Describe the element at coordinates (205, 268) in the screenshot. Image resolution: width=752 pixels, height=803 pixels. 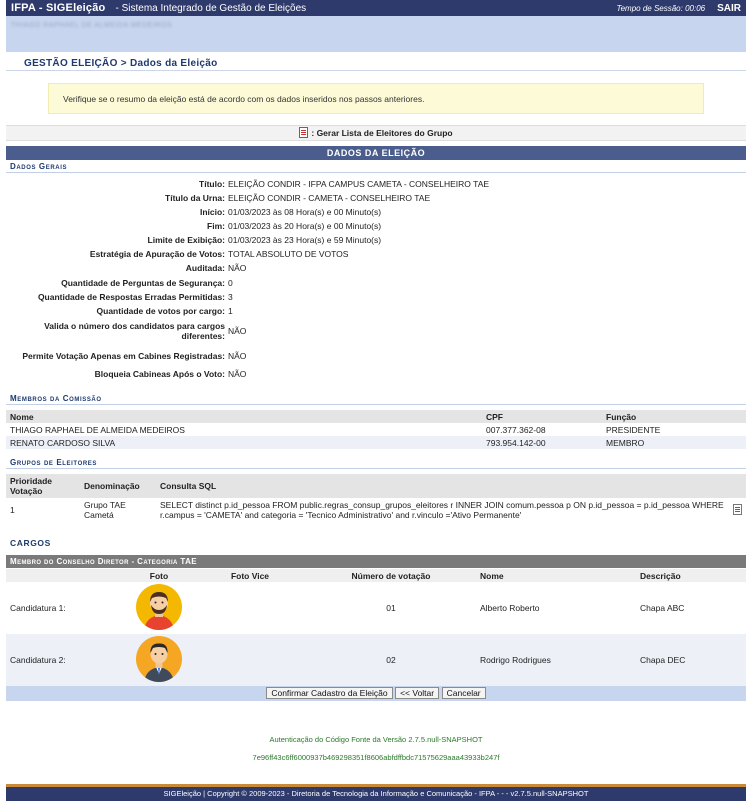
I see `field-label: Auditada:` at that location.